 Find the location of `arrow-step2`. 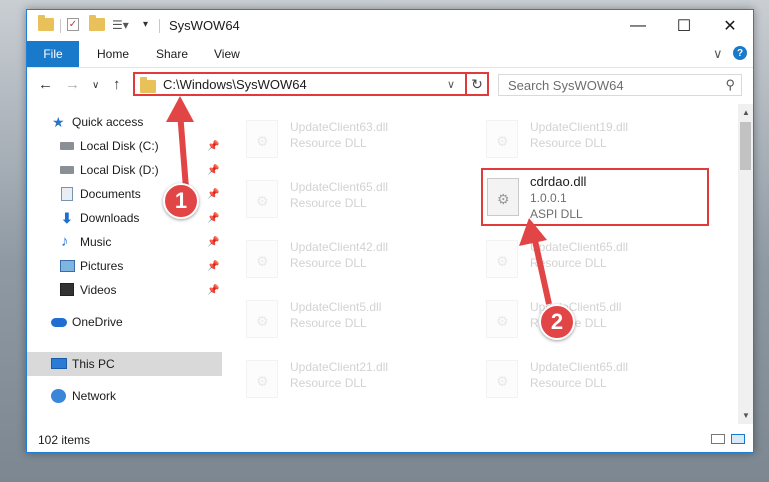

arrow-step2 is located at coordinates (541, 270).